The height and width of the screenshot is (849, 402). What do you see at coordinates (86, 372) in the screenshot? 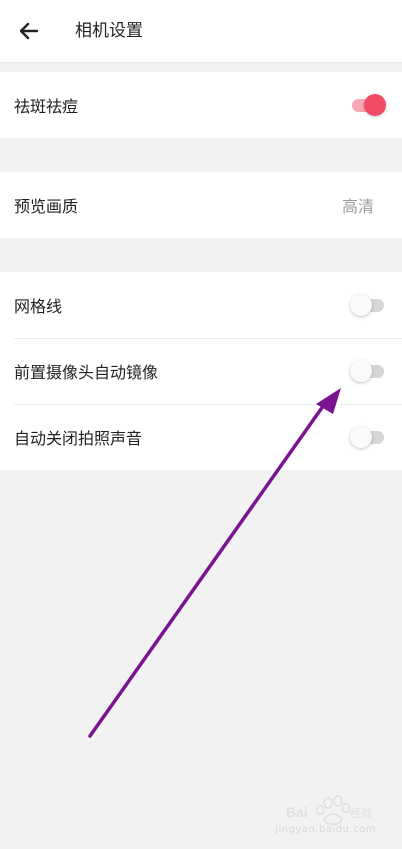
I see `setting-label: 前置摄像头自动镜像` at bounding box center [86, 372].